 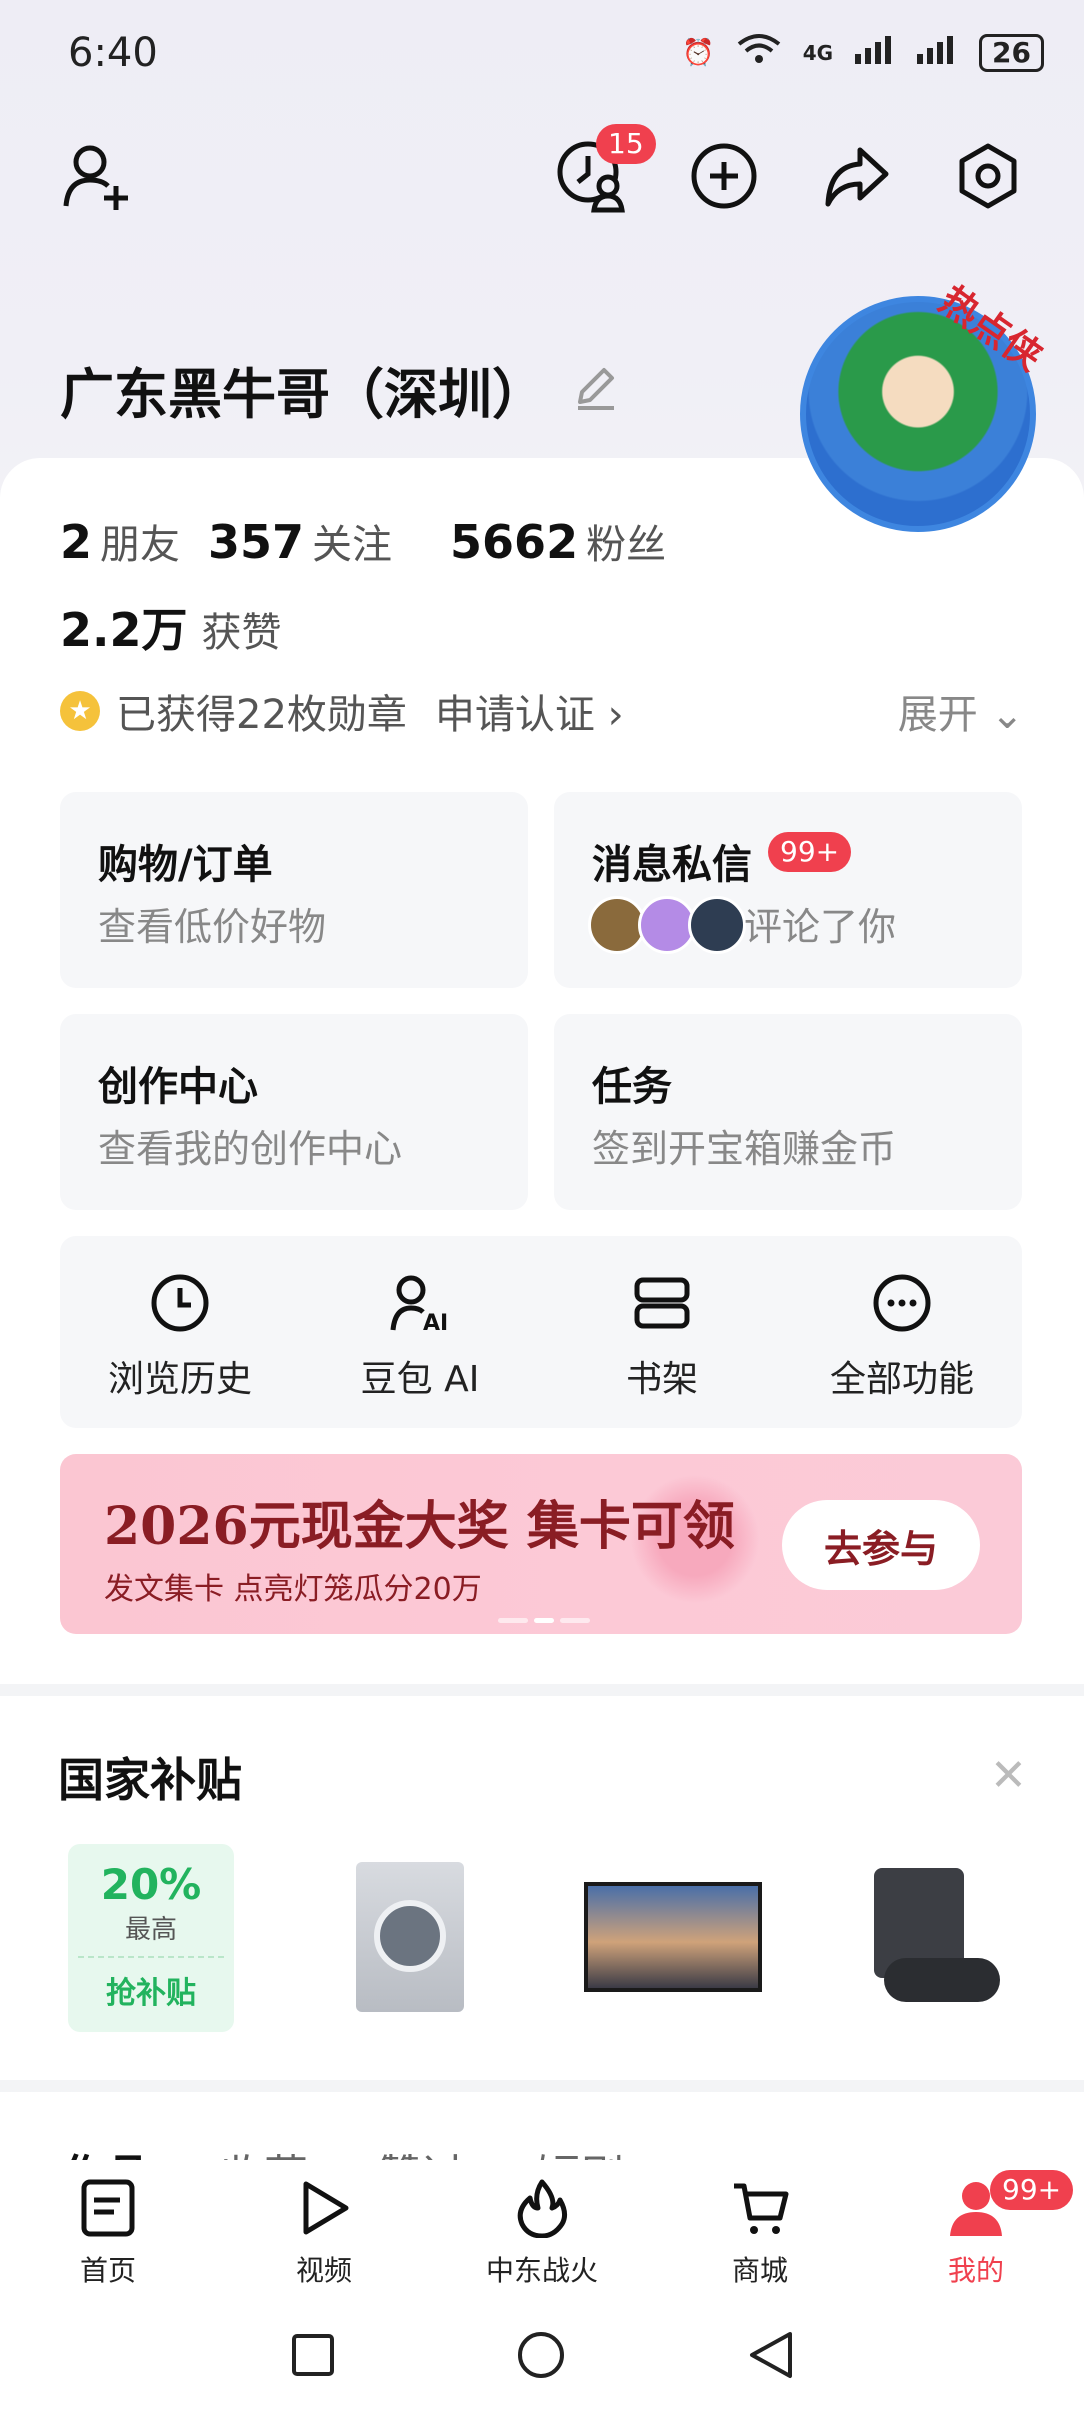 What do you see at coordinates (673, 1937) in the screenshot?
I see `tv-product` at bounding box center [673, 1937].